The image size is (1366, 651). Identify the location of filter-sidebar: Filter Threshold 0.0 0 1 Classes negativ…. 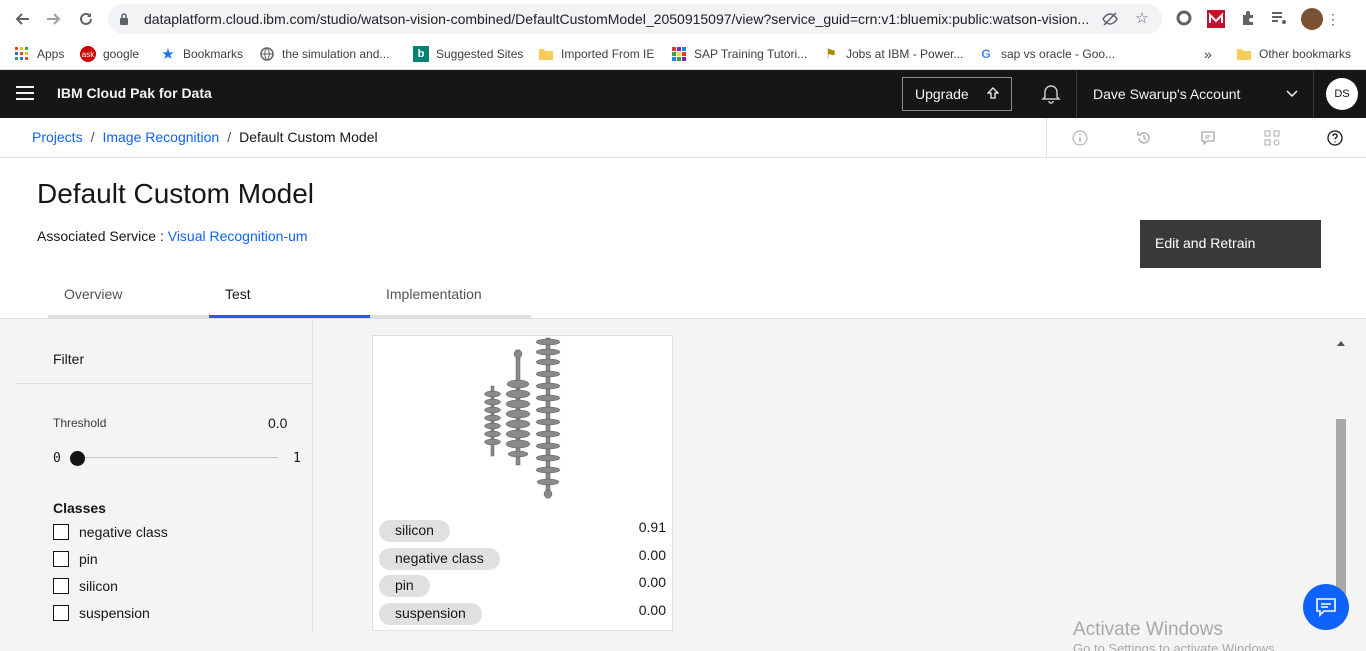
(164, 475).